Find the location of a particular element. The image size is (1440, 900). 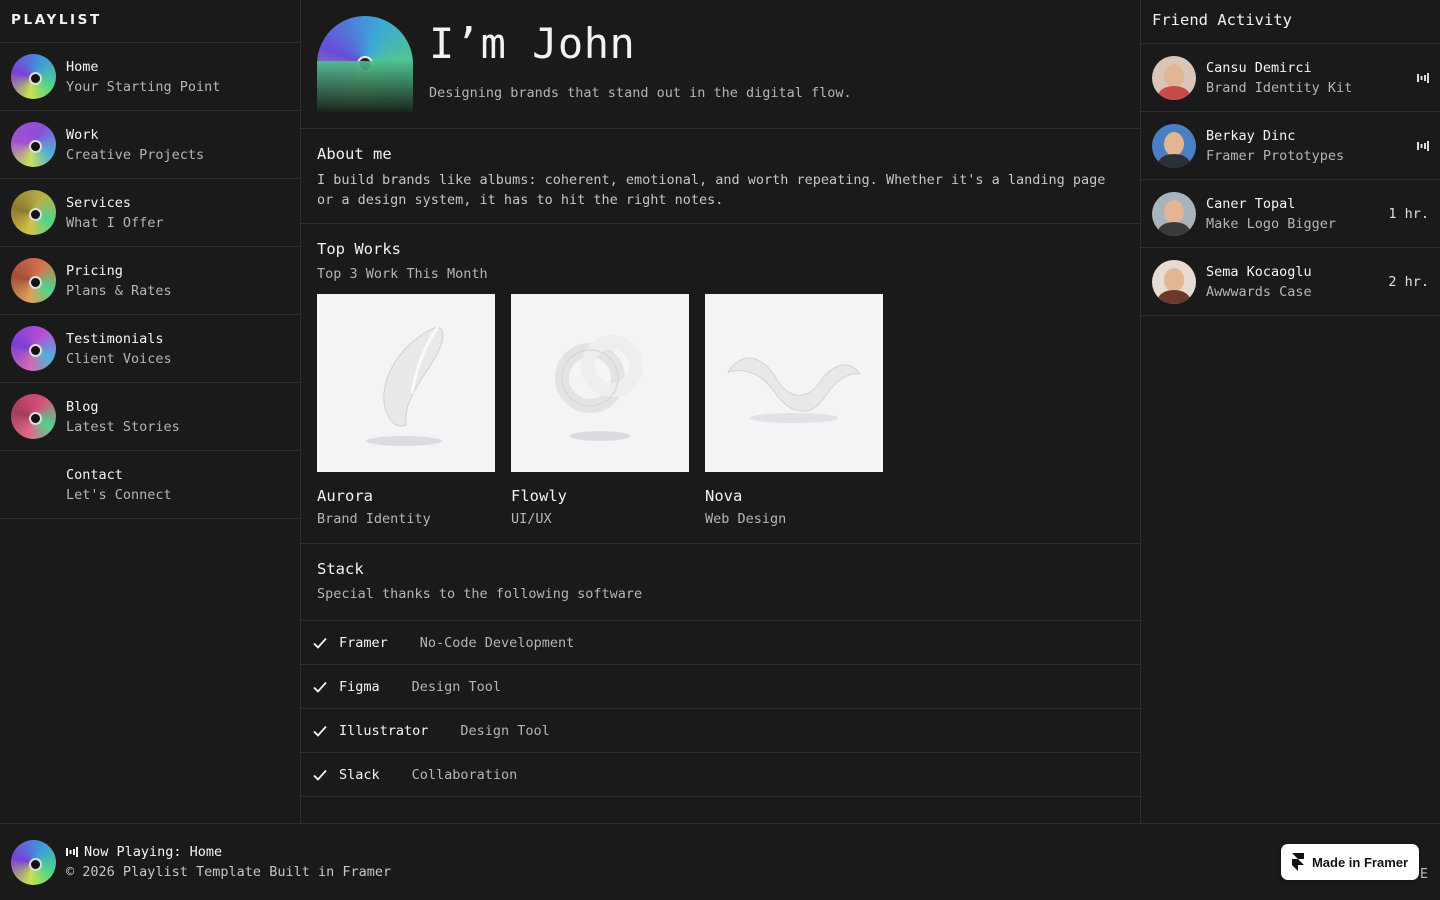

friend-name: Caner Topal is located at coordinates (1251, 203).